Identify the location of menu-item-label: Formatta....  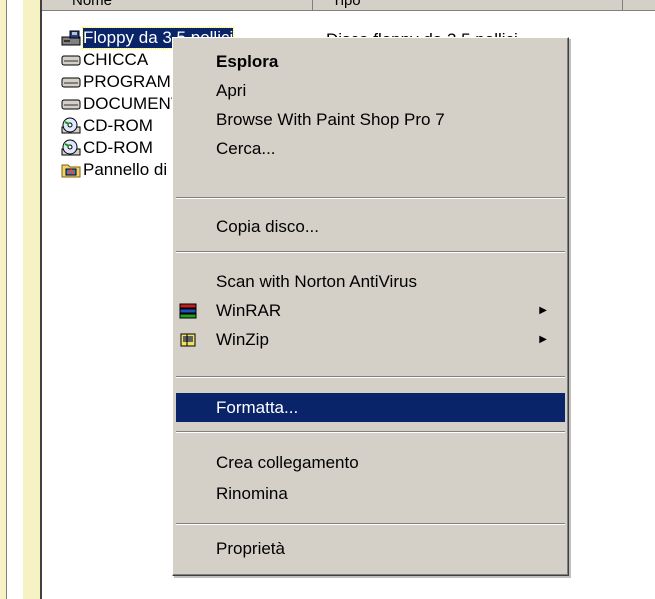
(257, 407).